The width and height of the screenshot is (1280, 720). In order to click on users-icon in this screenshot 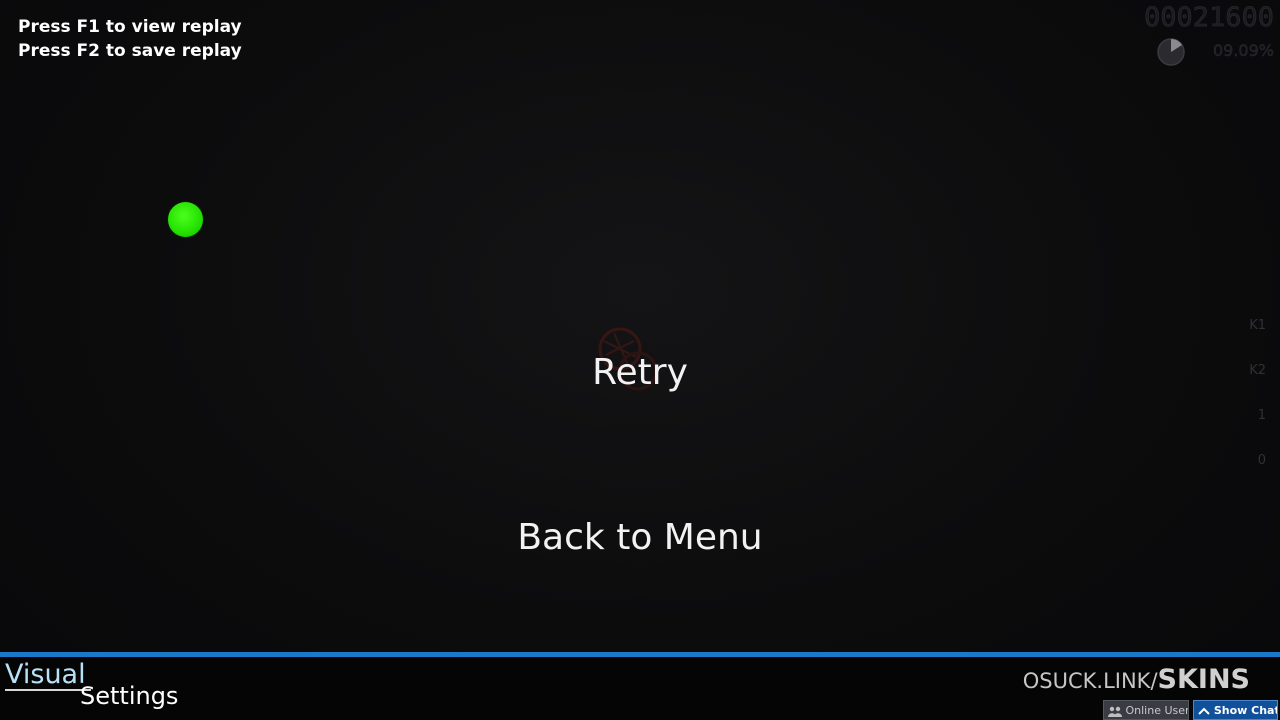, I will do `click(1115, 711)`.